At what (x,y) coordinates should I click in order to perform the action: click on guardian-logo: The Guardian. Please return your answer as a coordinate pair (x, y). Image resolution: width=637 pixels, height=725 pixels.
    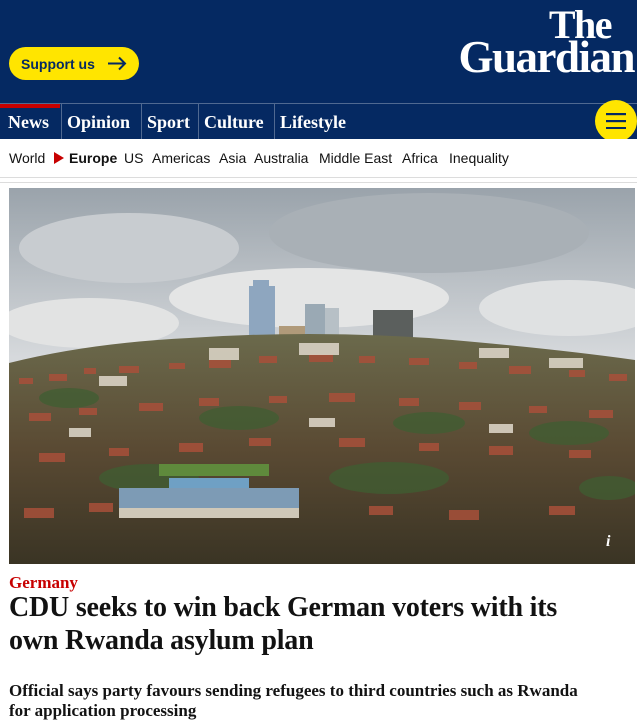
    Looking at the image, I should click on (534, 43).